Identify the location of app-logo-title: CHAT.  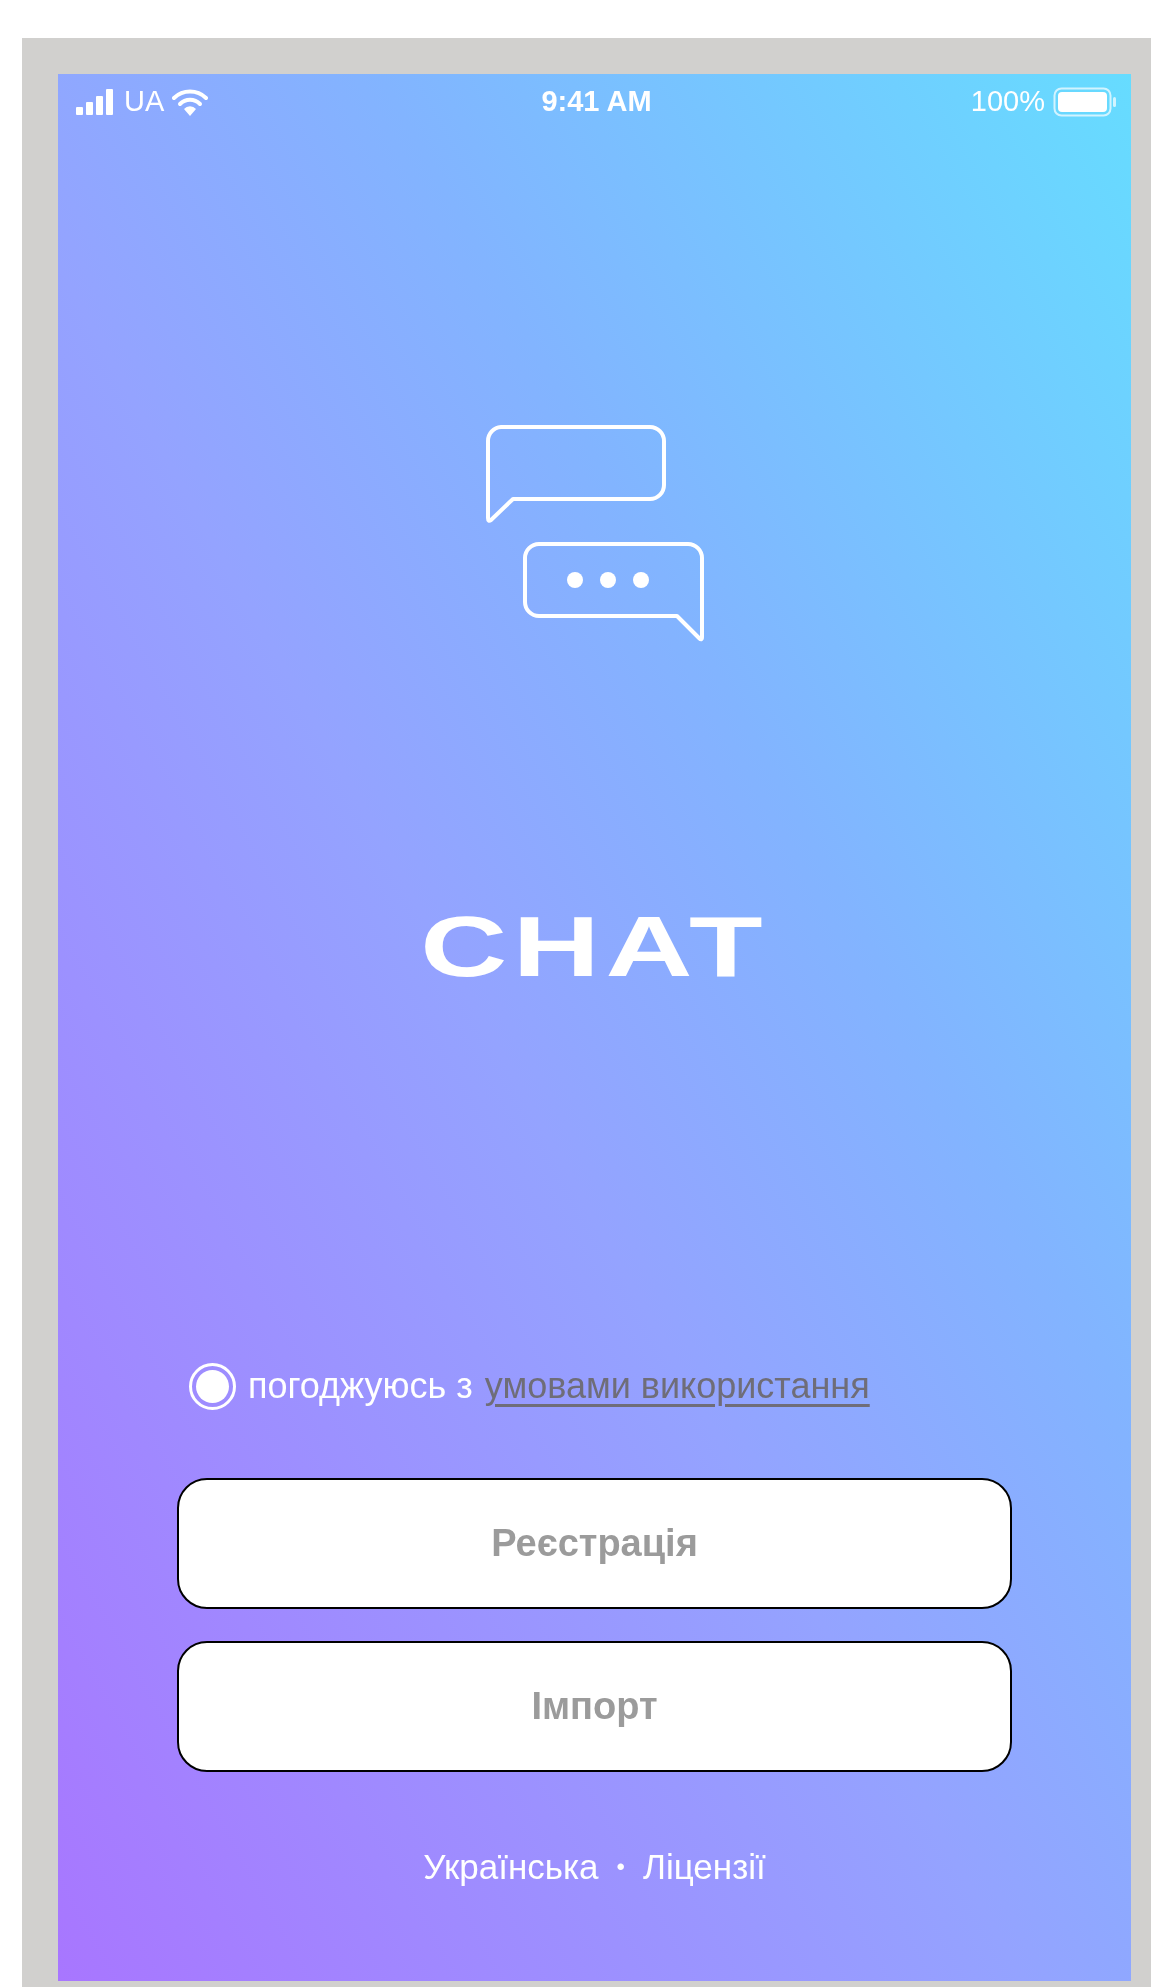
(594, 946).